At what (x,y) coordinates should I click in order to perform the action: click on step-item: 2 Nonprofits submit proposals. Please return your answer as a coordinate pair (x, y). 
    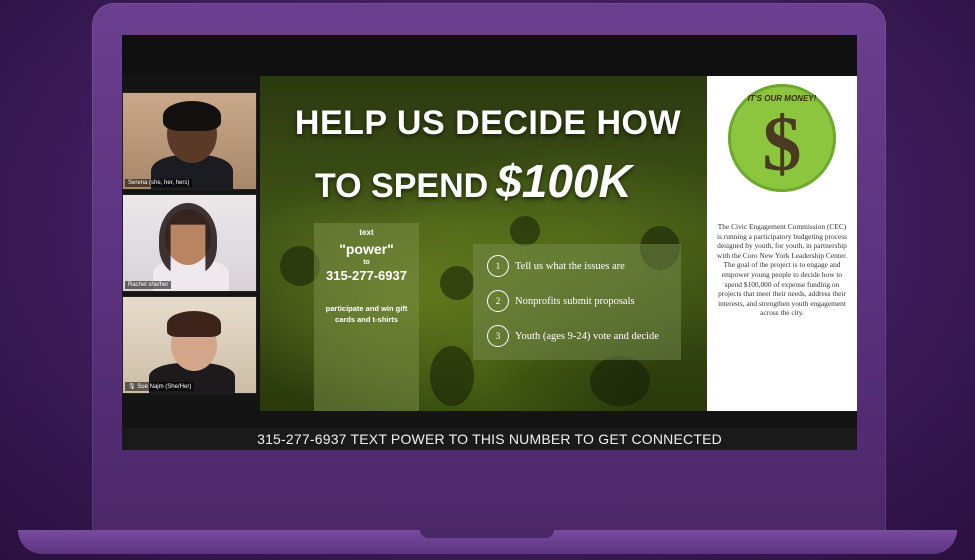
    Looking at the image, I should click on (561, 301).